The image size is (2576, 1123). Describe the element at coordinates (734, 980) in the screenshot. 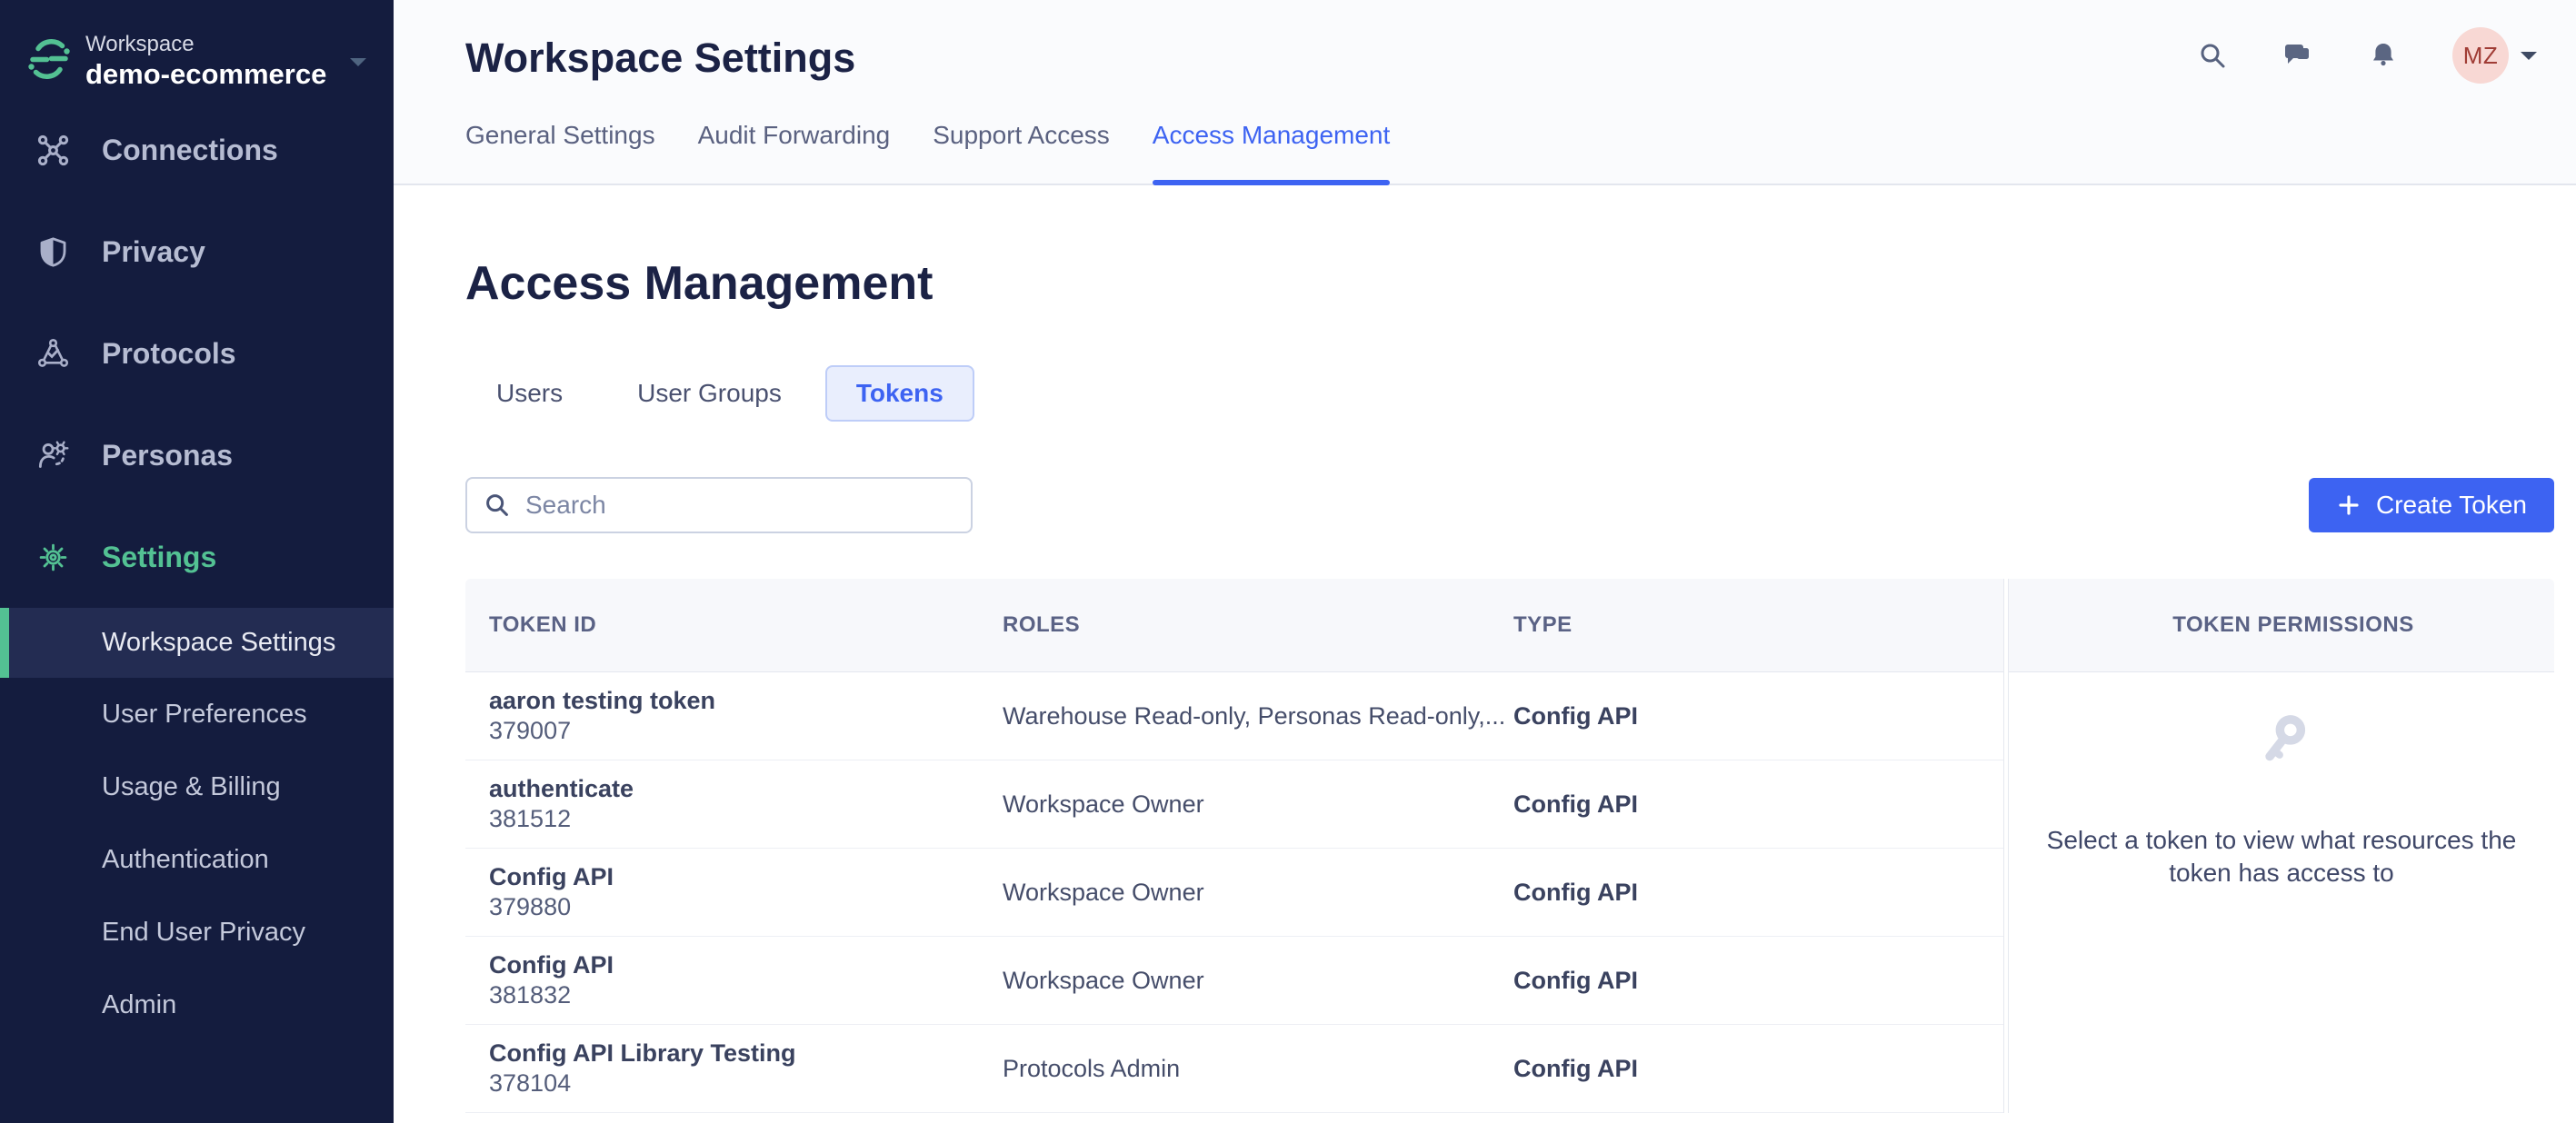

I see `token-id-cell: Config API 381832` at that location.